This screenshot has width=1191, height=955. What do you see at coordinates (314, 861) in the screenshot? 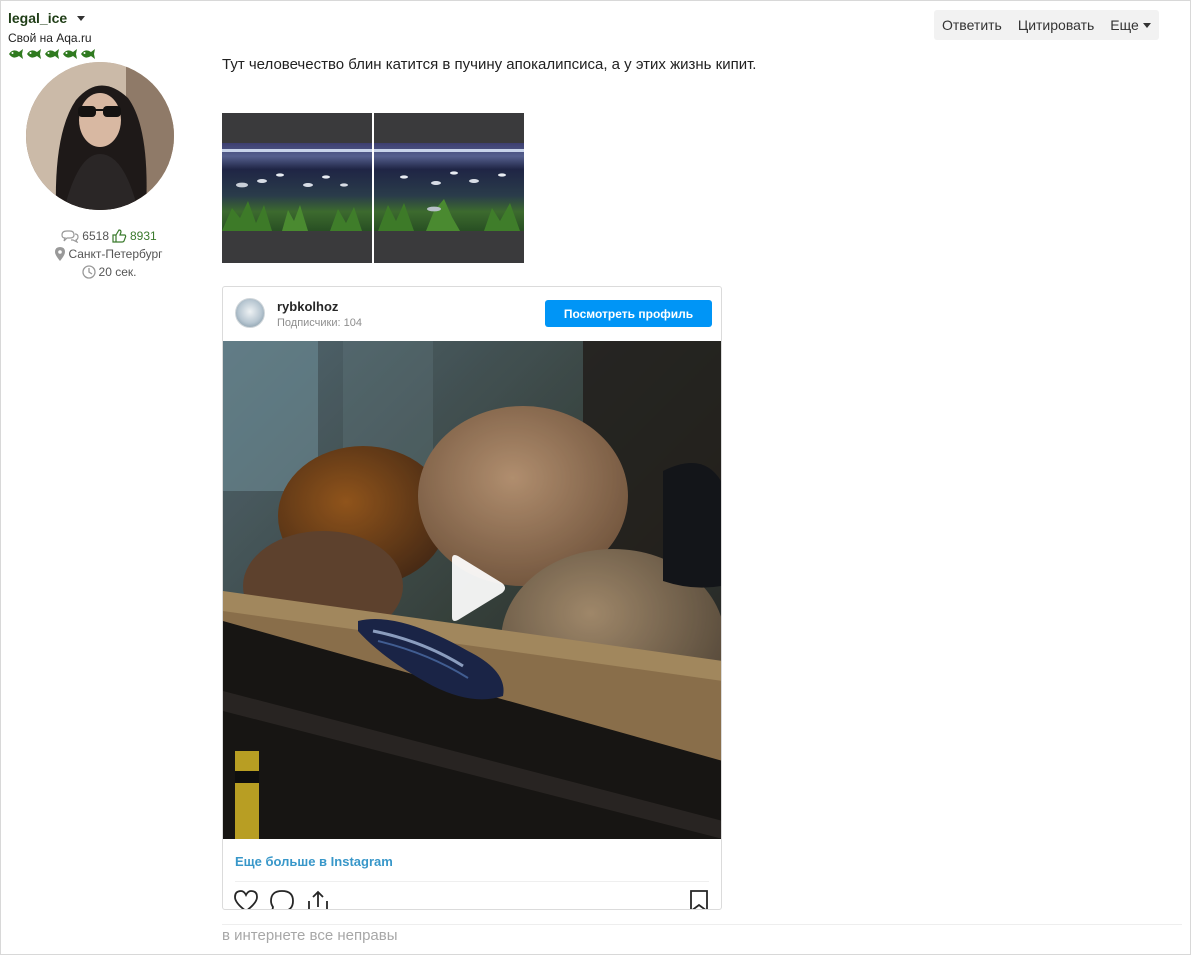
I see `instagram-more-link: Еще больше в Instagram` at bounding box center [314, 861].